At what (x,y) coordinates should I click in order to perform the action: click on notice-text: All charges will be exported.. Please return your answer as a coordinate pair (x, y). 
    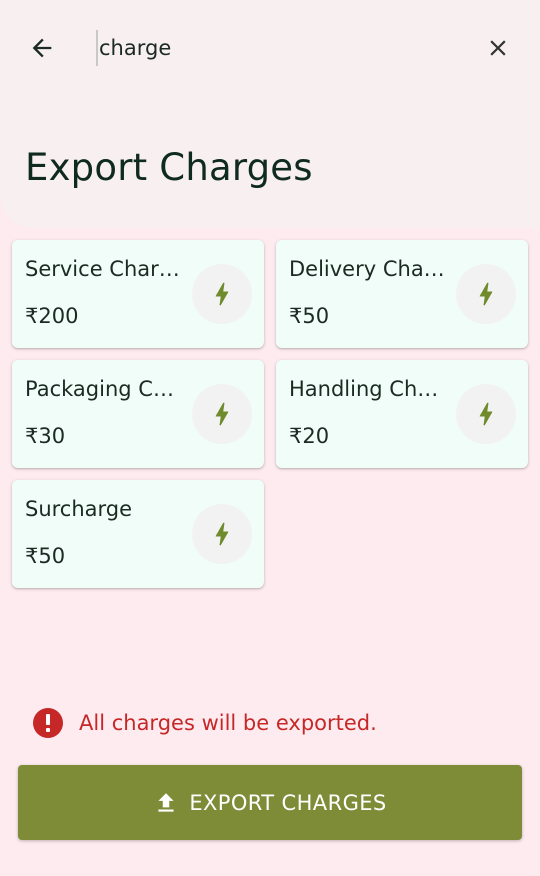
    Looking at the image, I should click on (228, 723).